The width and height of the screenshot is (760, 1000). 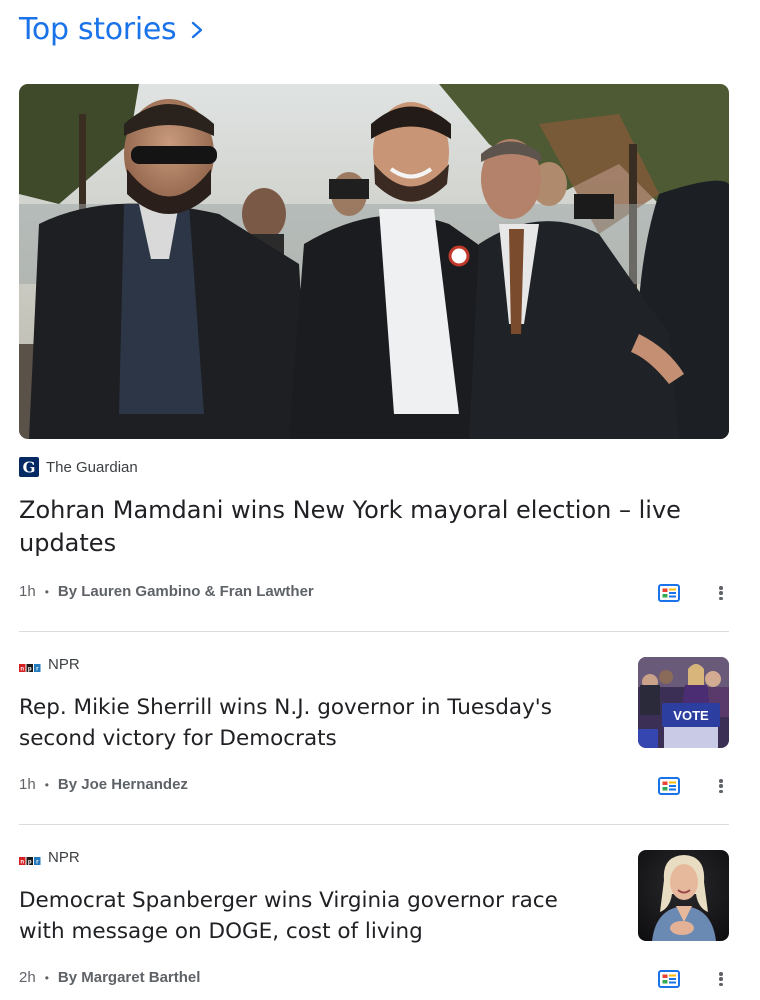 What do you see at coordinates (691, 715) in the screenshot?
I see `vote-sign-text: VOTE` at bounding box center [691, 715].